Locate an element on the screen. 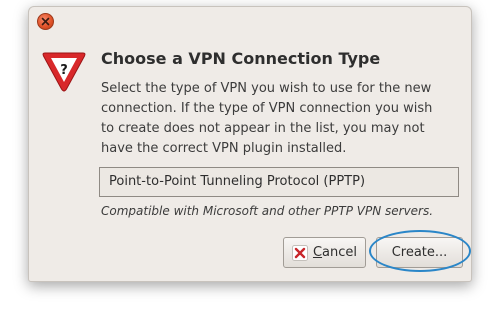 The image size is (500, 310). title-bar is located at coordinates (250, 20).